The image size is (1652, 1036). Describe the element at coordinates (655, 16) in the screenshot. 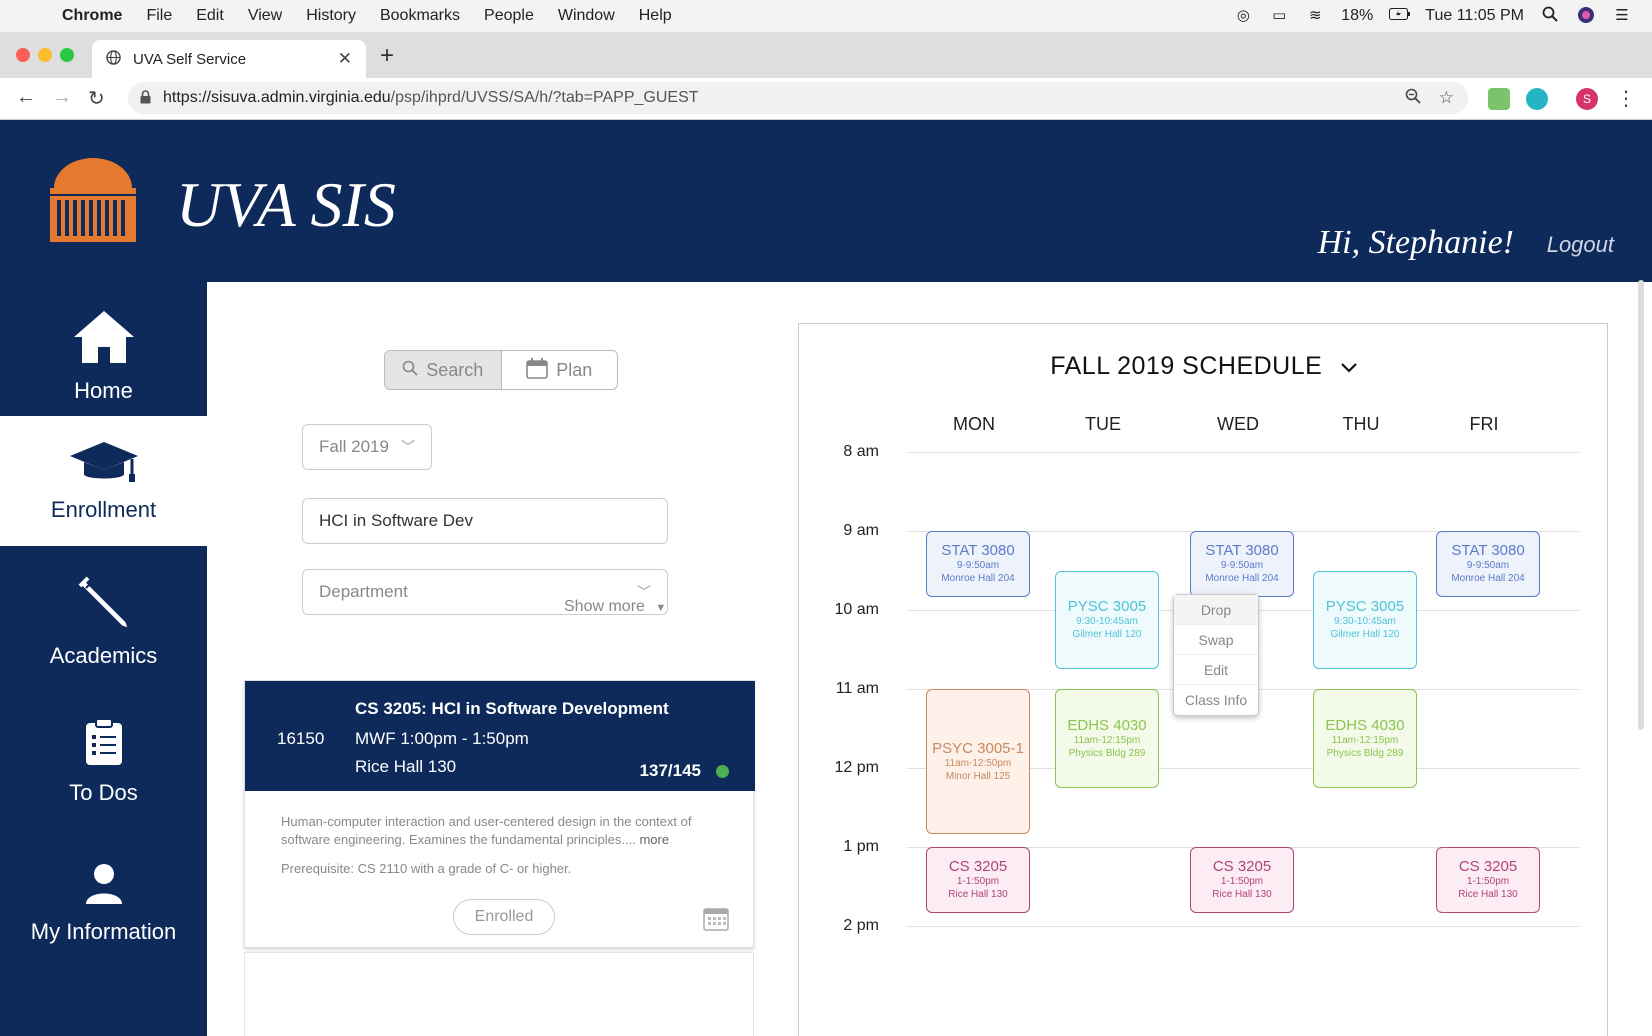

I see `menu-help: Help` at that location.